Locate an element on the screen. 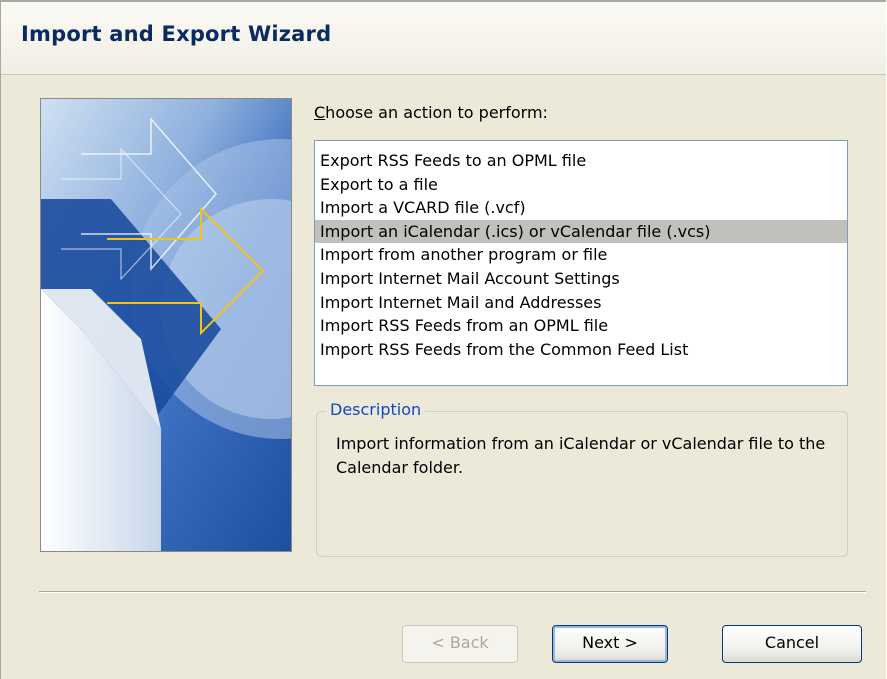 The height and width of the screenshot is (679, 887). footer-separator is located at coordinates (452, 592).